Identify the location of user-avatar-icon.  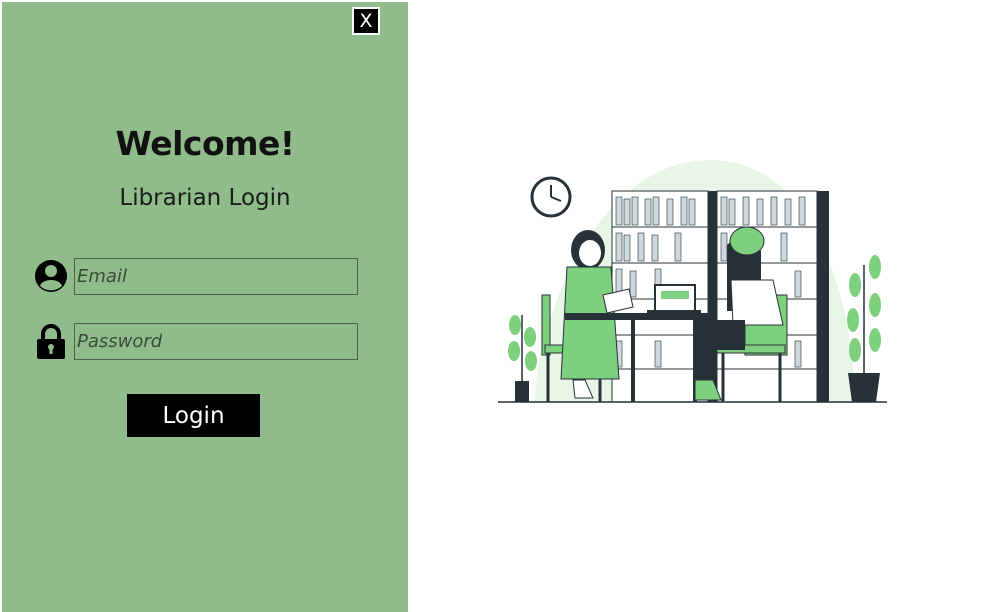
(51, 276).